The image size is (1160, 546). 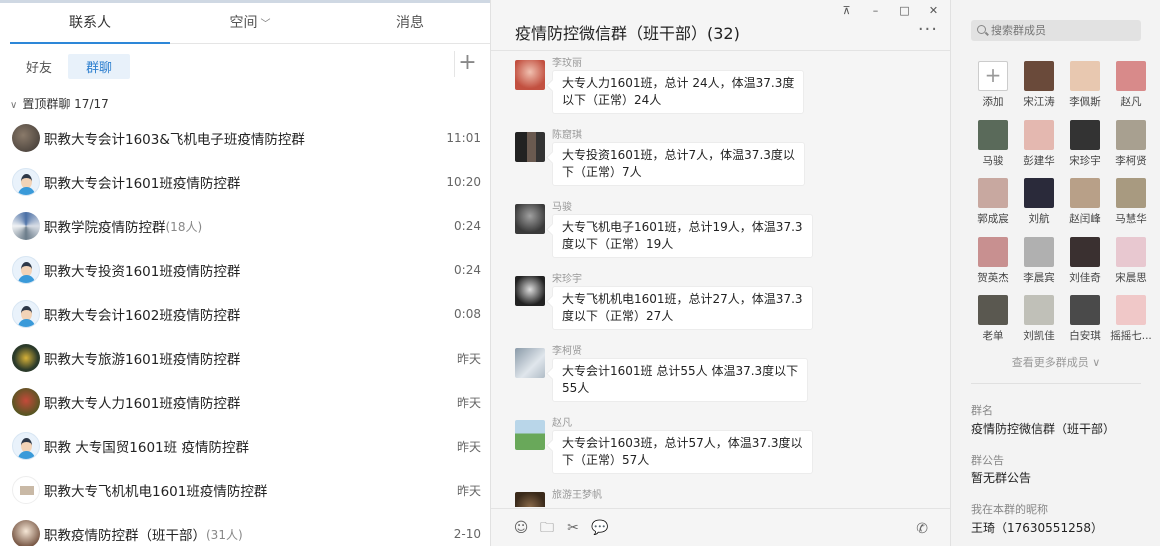 I want to click on member-item: 彭建华, so click(x=1039, y=149).